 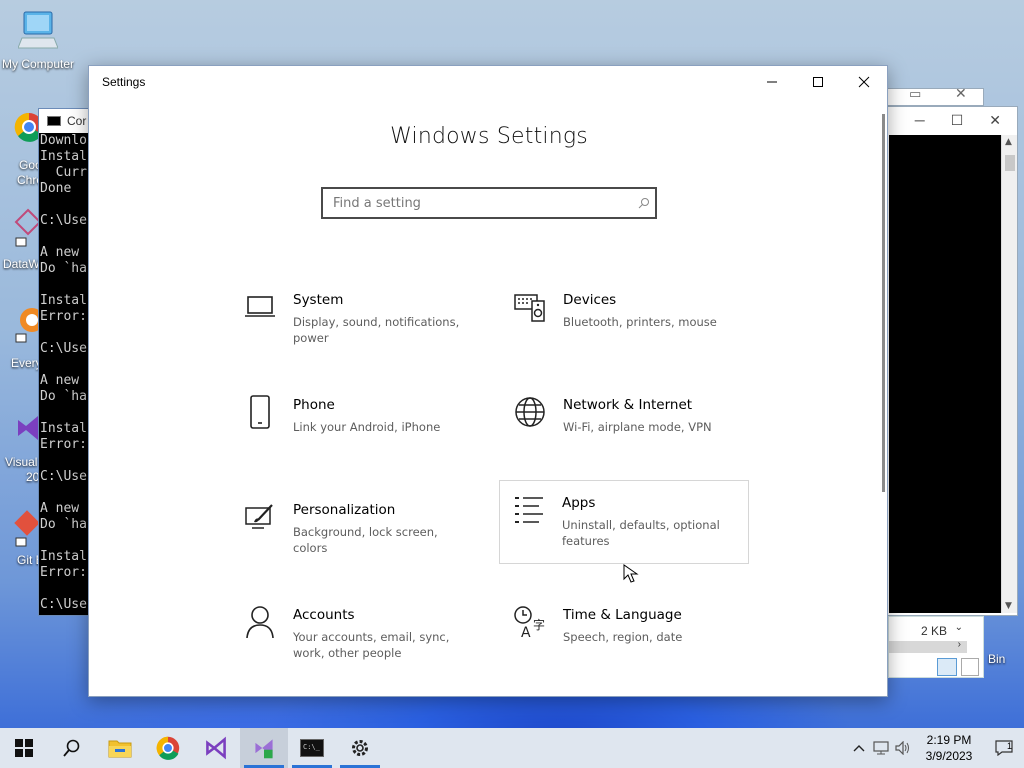 I want to click on tile-name: Phone, so click(x=314, y=405).